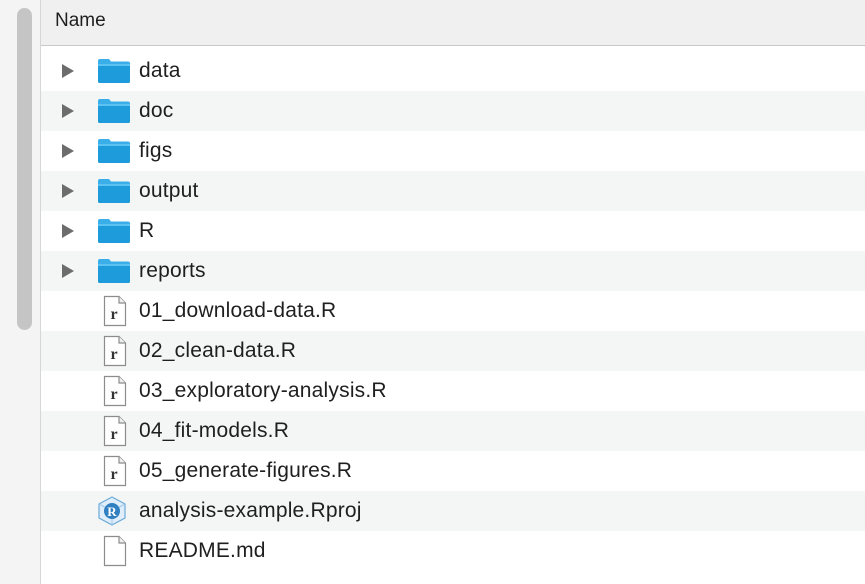 The height and width of the screenshot is (584, 865). What do you see at coordinates (147, 230) in the screenshot?
I see `item-name: R` at bounding box center [147, 230].